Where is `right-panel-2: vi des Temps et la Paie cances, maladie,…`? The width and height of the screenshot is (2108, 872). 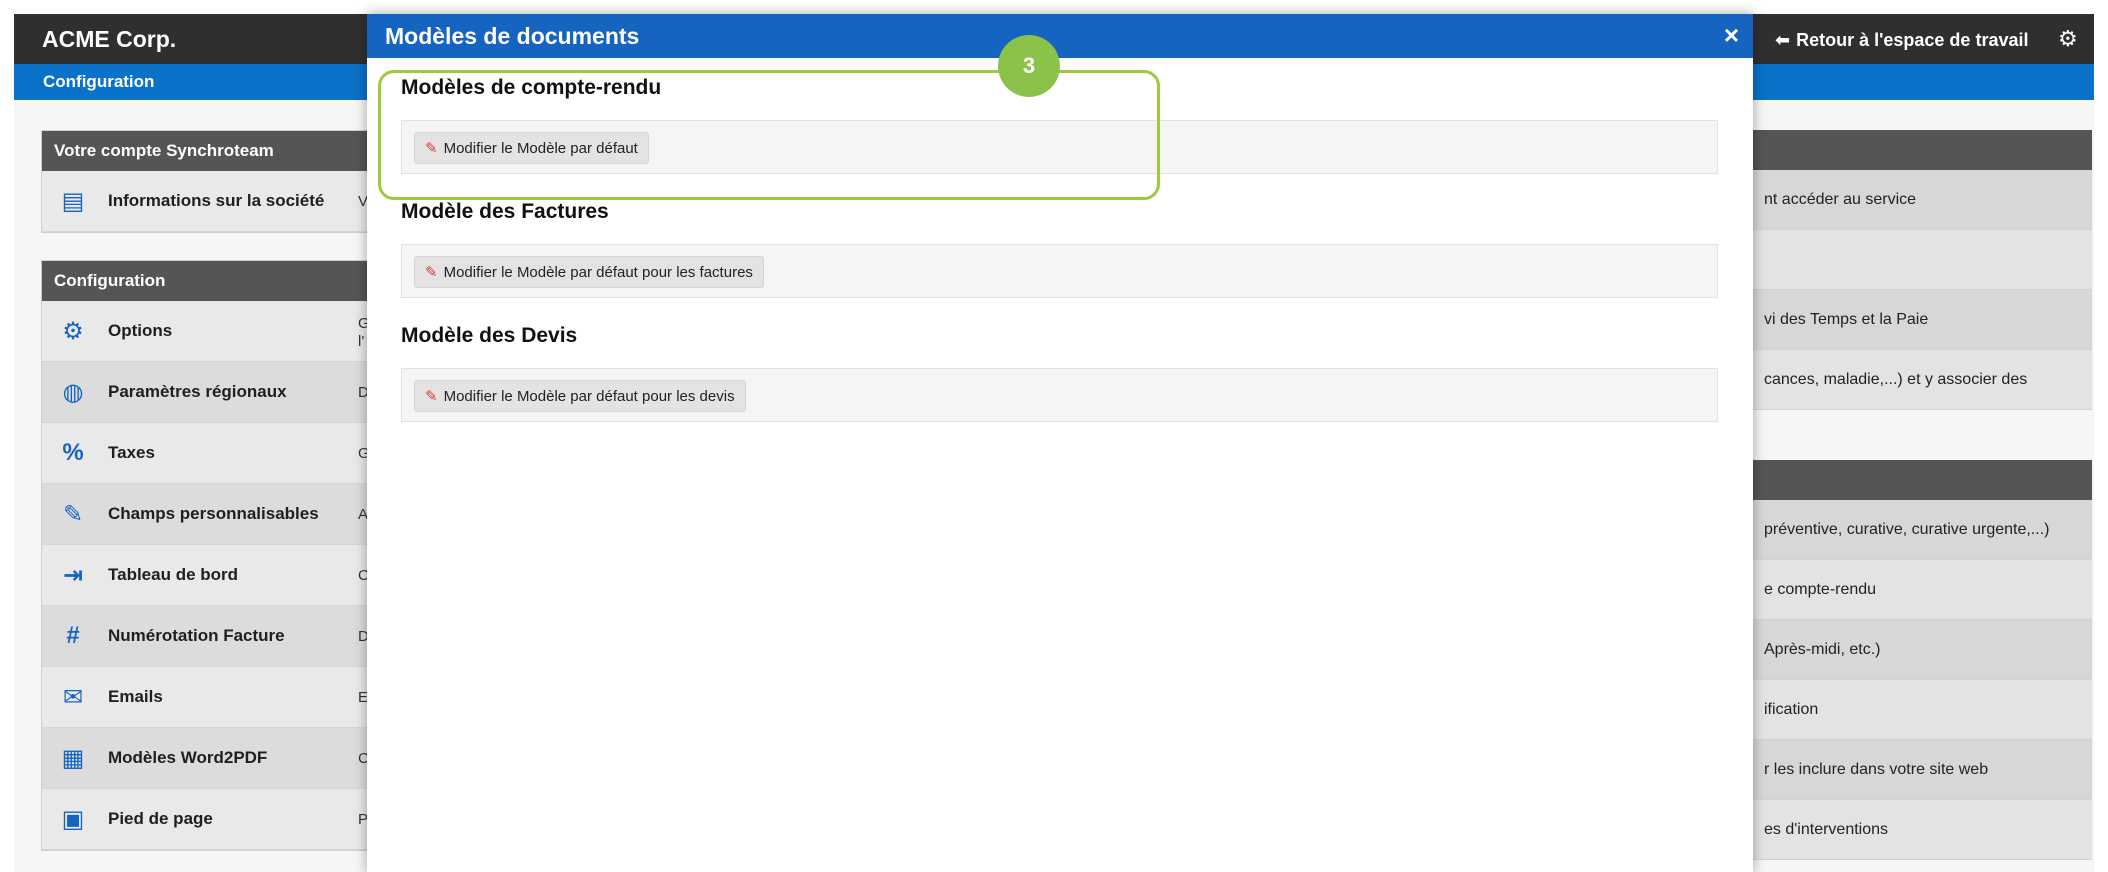 right-panel-2: vi des Temps et la Paie cances, maladie,… is located at coordinates (1922, 320).